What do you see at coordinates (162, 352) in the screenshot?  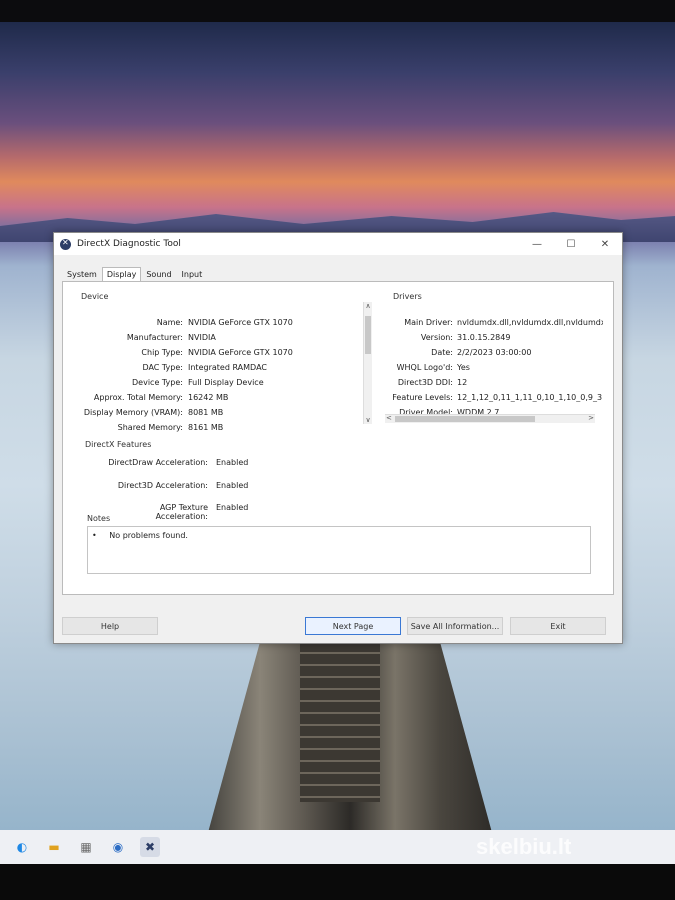 I see `device-chip-type-label: Chip Type:` at bounding box center [162, 352].